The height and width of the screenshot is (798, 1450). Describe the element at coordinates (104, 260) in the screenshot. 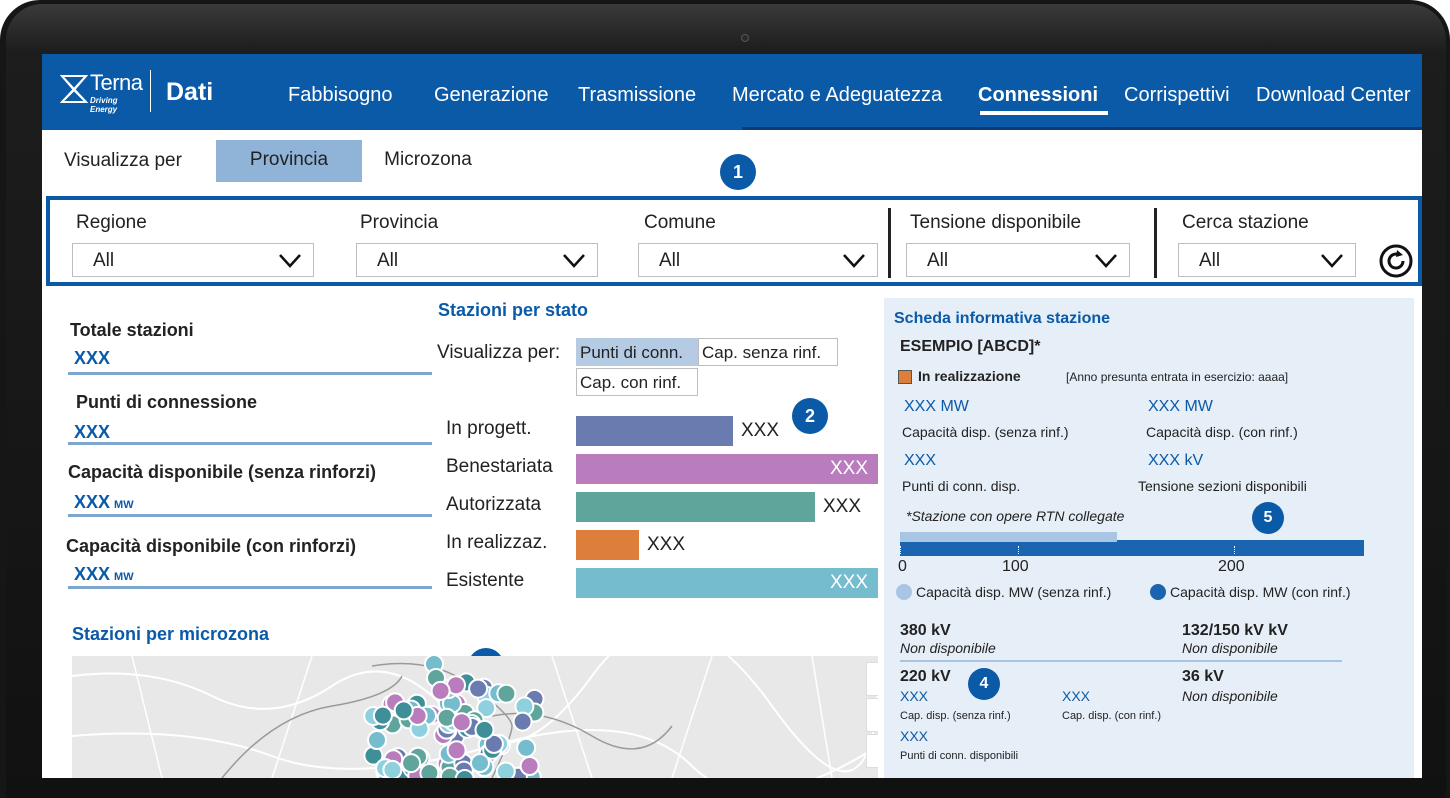

I see `regione-value: All` at that location.